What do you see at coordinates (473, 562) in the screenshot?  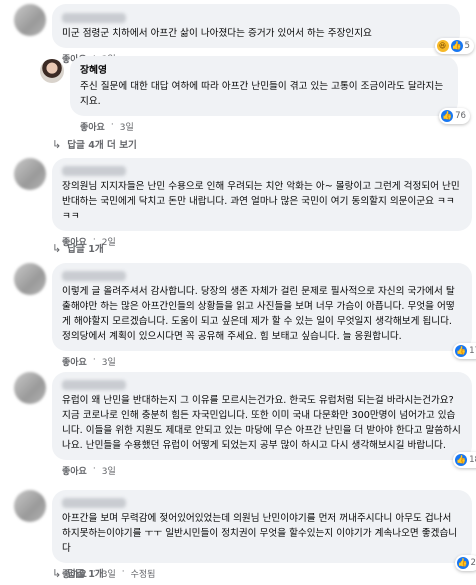 I see `reaction-count: 2` at bounding box center [473, 562].